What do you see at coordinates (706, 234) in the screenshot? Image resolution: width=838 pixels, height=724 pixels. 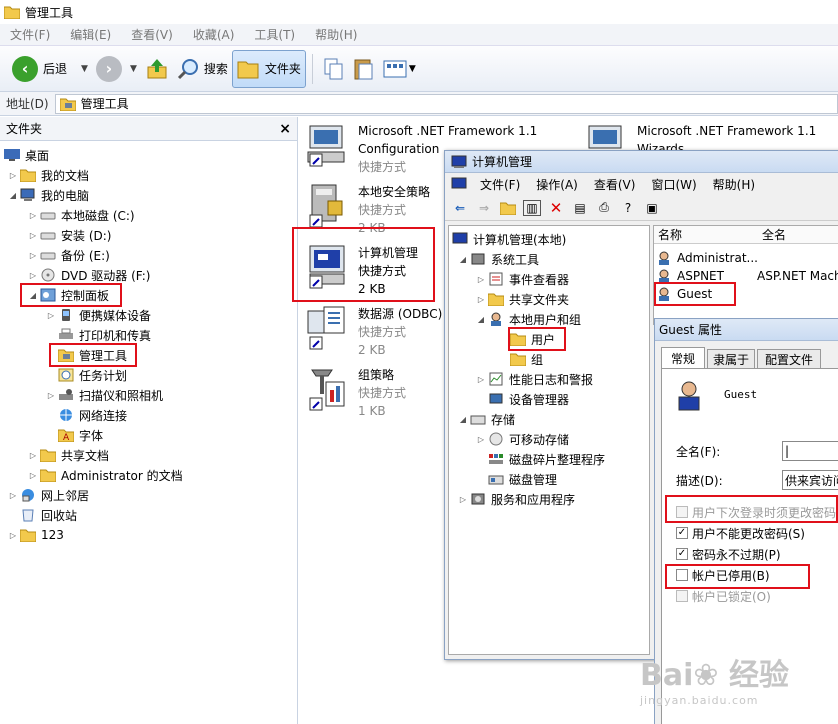 I see `col-name: 名称` at bounding box center [706, 234].